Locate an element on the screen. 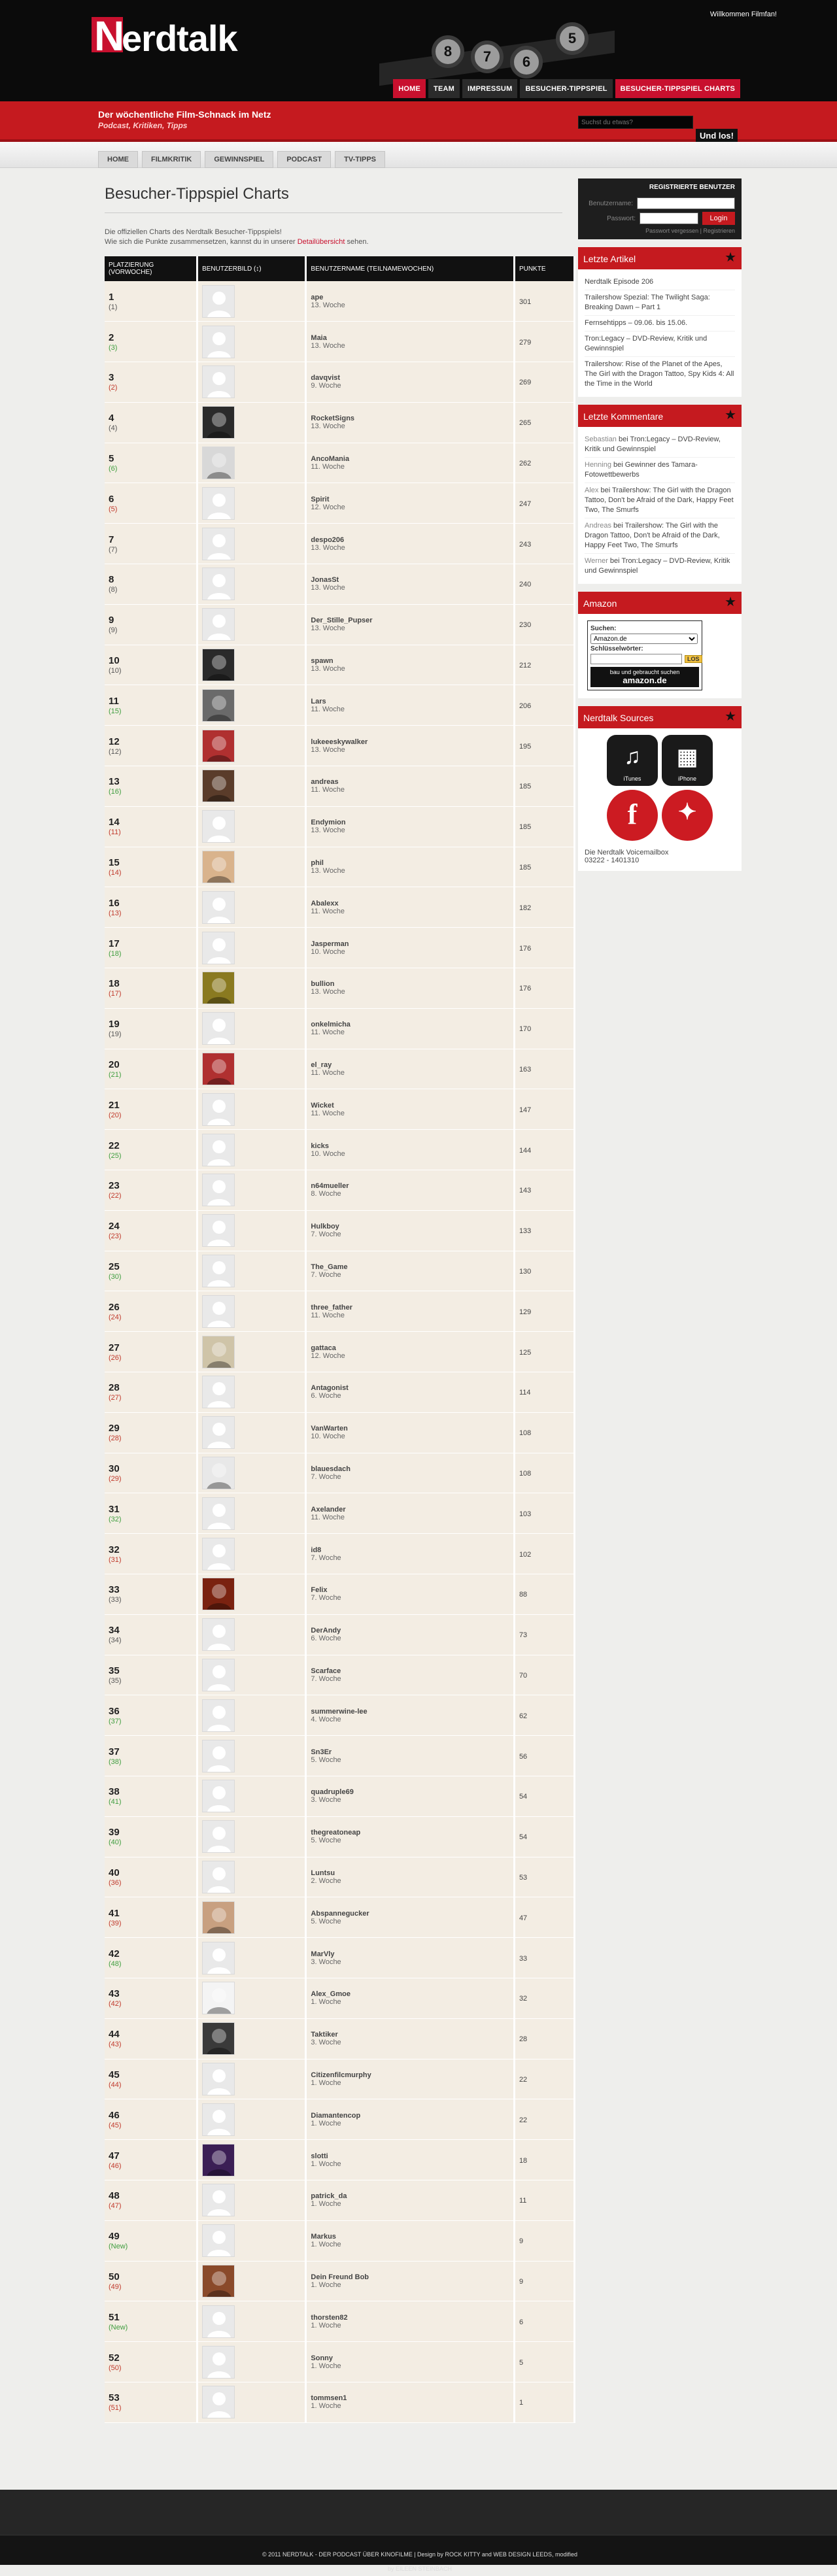 The width and height of the screenshot is (837, 2576). comment-author: Henning is located at coordinates (598, 465).